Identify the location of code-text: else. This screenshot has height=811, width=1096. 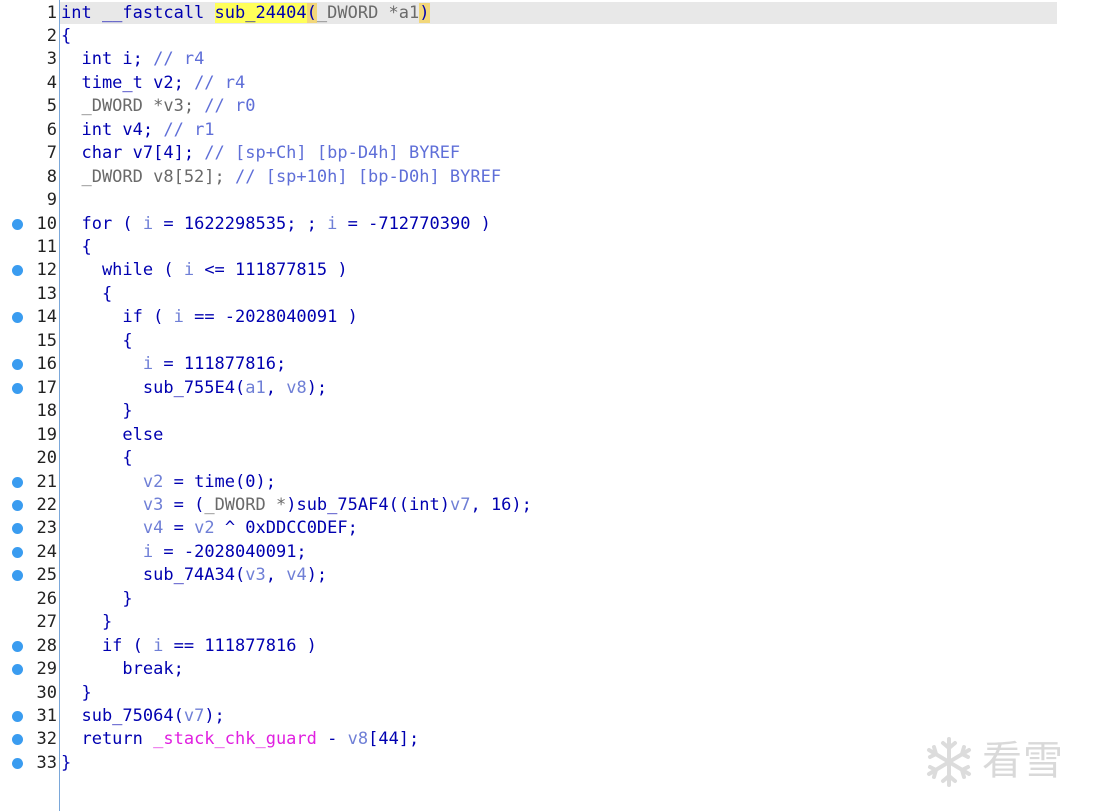
(112, 435).